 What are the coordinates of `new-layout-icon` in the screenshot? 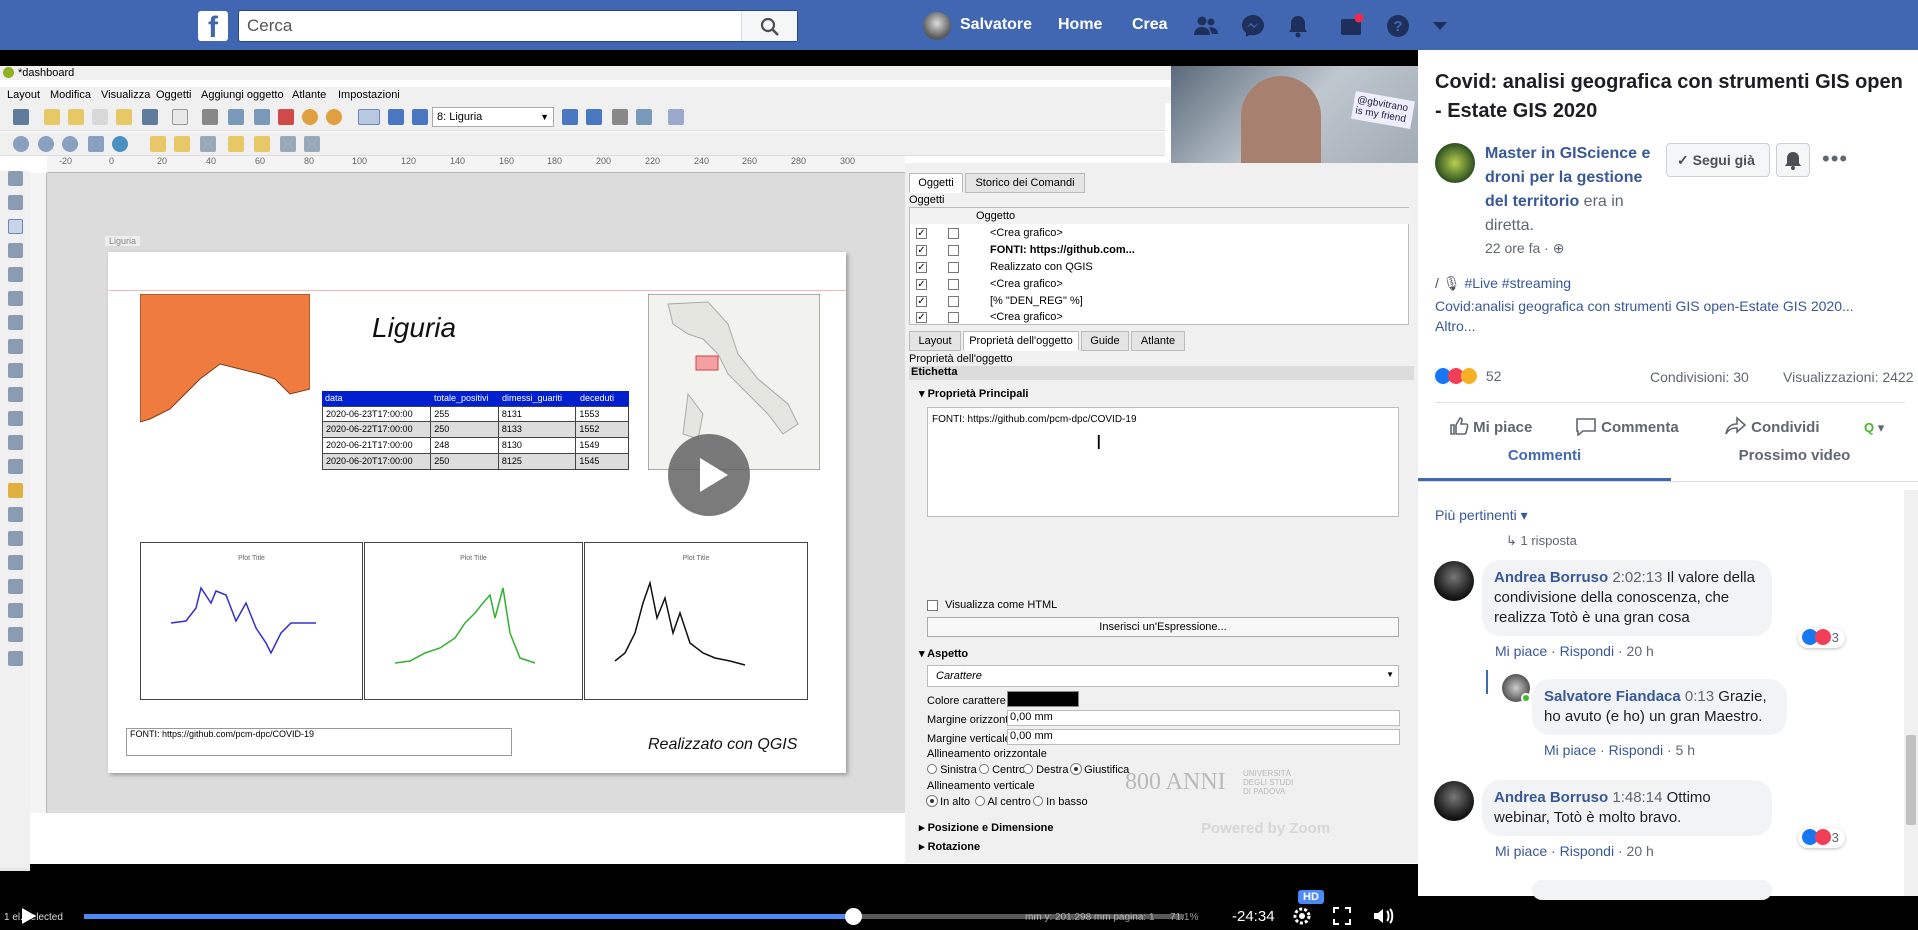 It's located at (52, 117).